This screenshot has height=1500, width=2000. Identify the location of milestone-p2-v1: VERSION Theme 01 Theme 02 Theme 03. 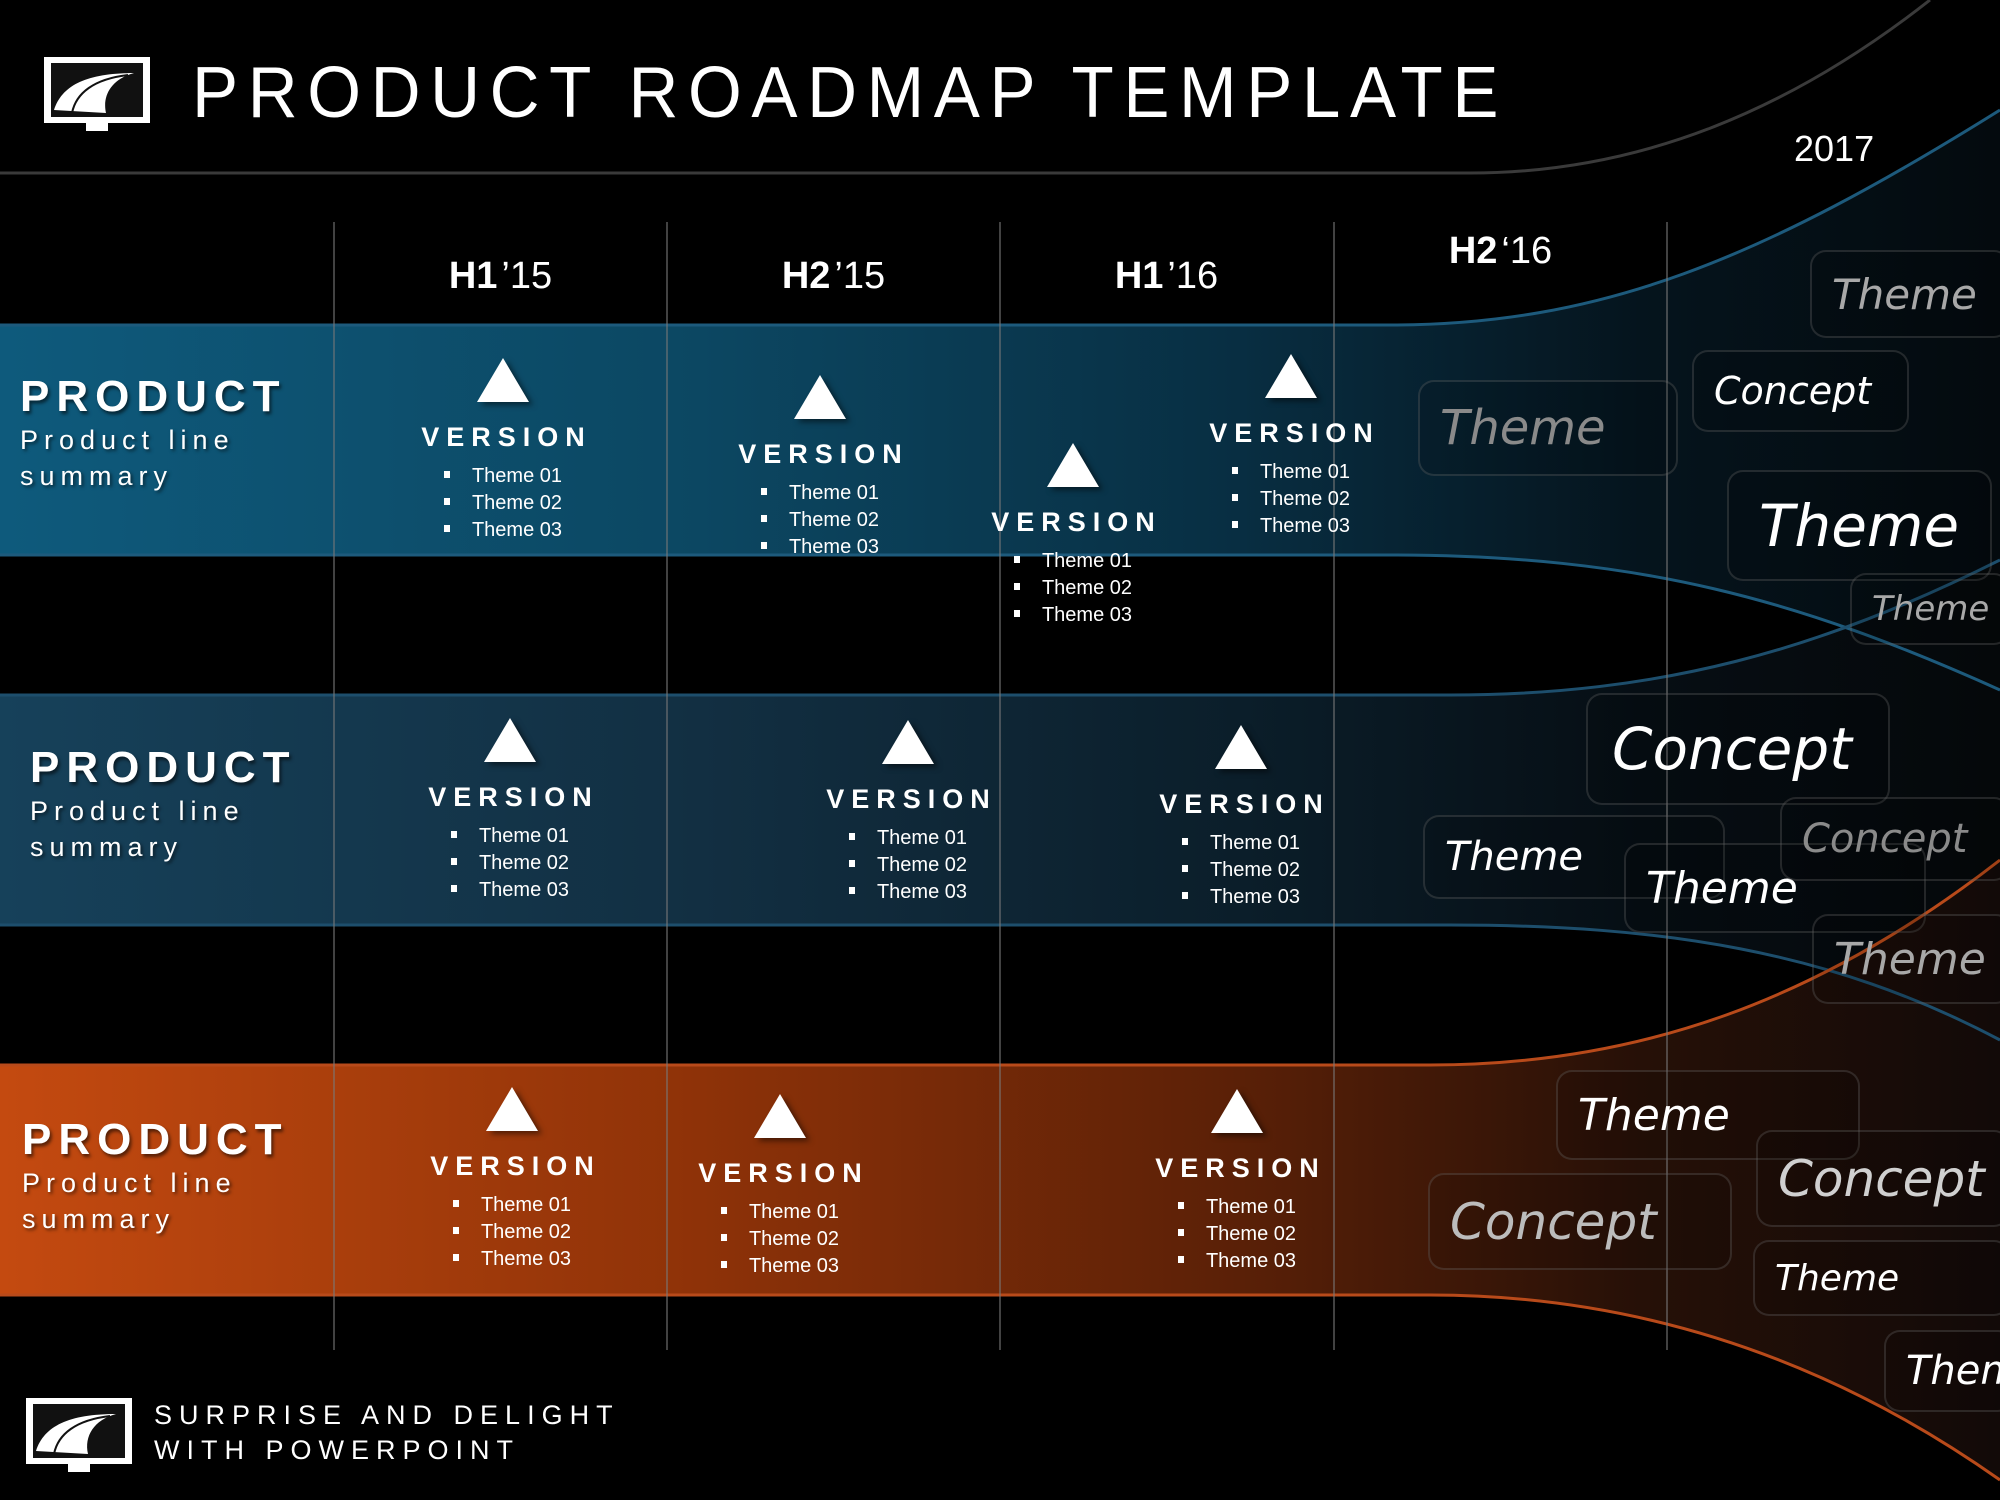
(510, 811).